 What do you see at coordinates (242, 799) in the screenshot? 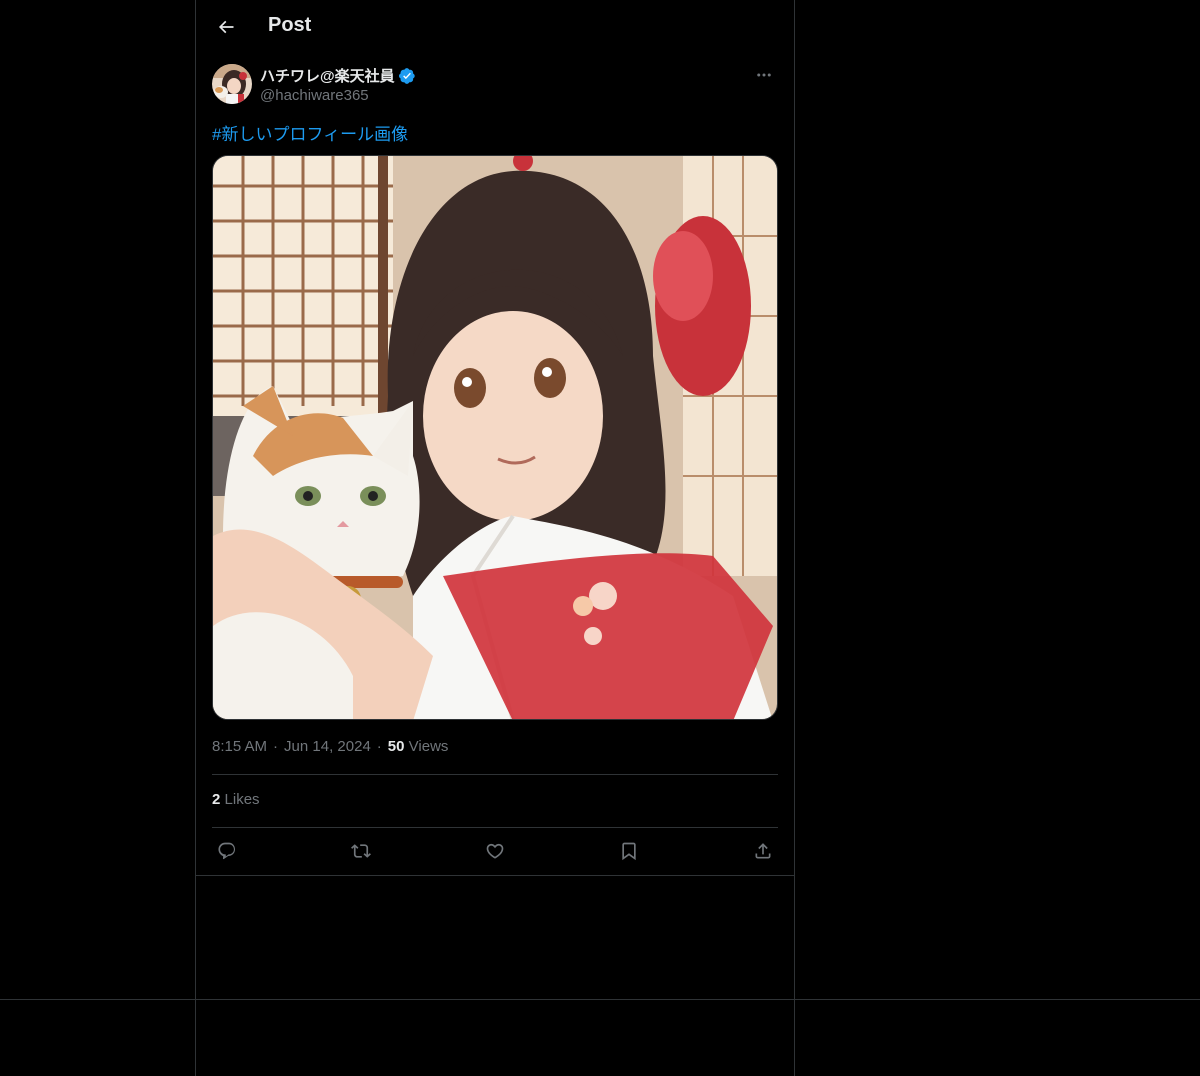
I see `likes-label: Likes` at bounding box center [242, 799].